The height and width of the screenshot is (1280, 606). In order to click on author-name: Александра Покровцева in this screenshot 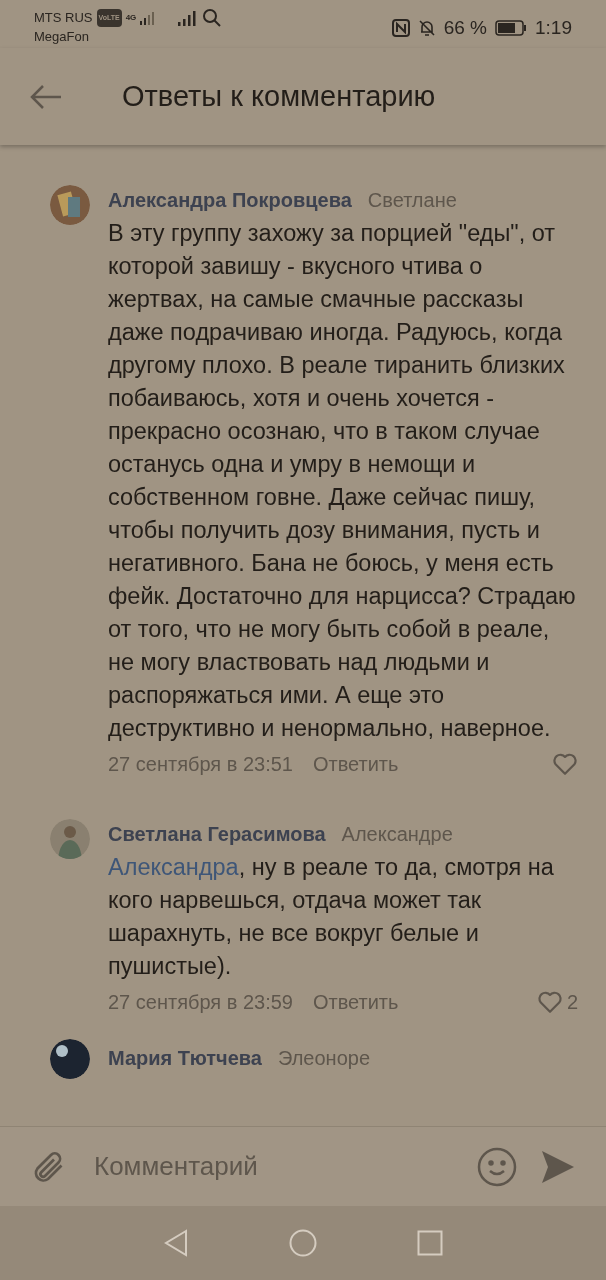, I will do `click(230, 200)`.